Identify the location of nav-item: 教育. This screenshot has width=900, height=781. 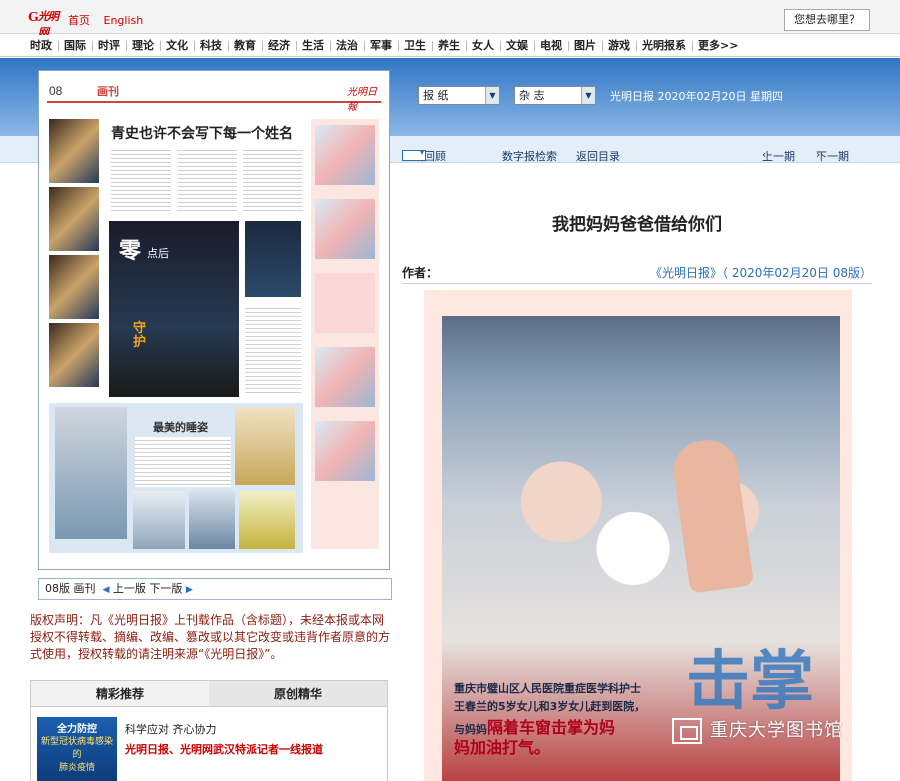
(245, 46).